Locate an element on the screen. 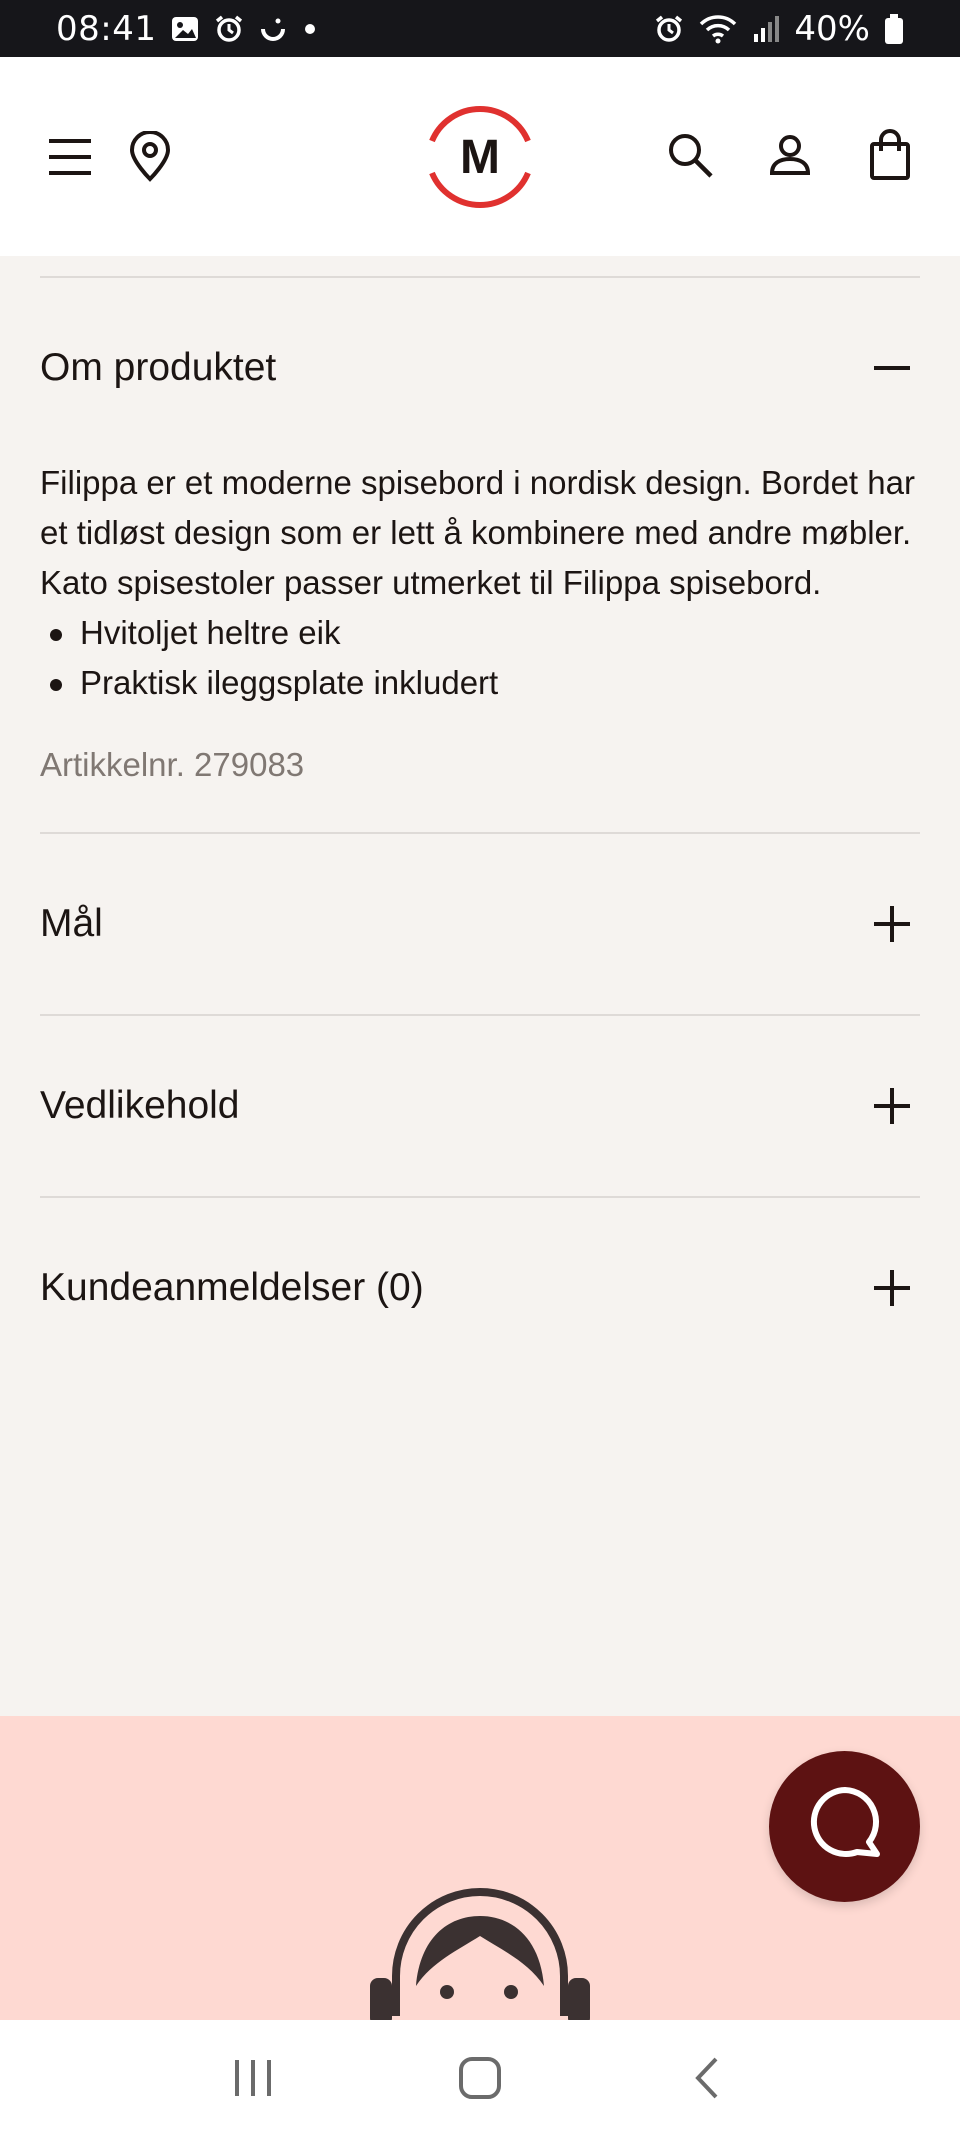 This screenshot has width=960, height=2140. cart-button is located at coordinates (890, 157).